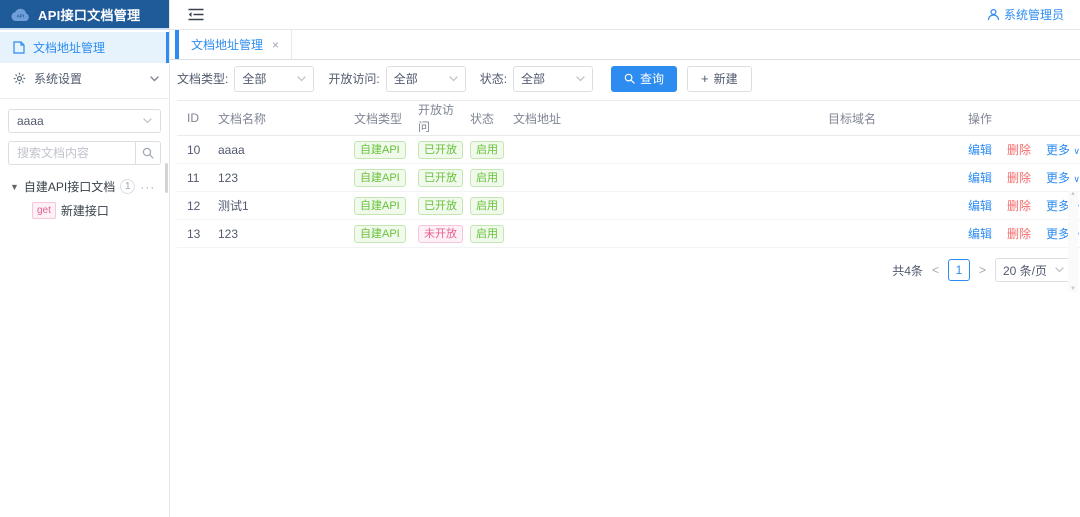 Image resolution: width=1080 pixels, height=517 pixels. What do you see at coordinates (84, 78) in the screenshot?
I see `sidebar-item-system-settings: 系统设置` at bounding box center [84, 78].